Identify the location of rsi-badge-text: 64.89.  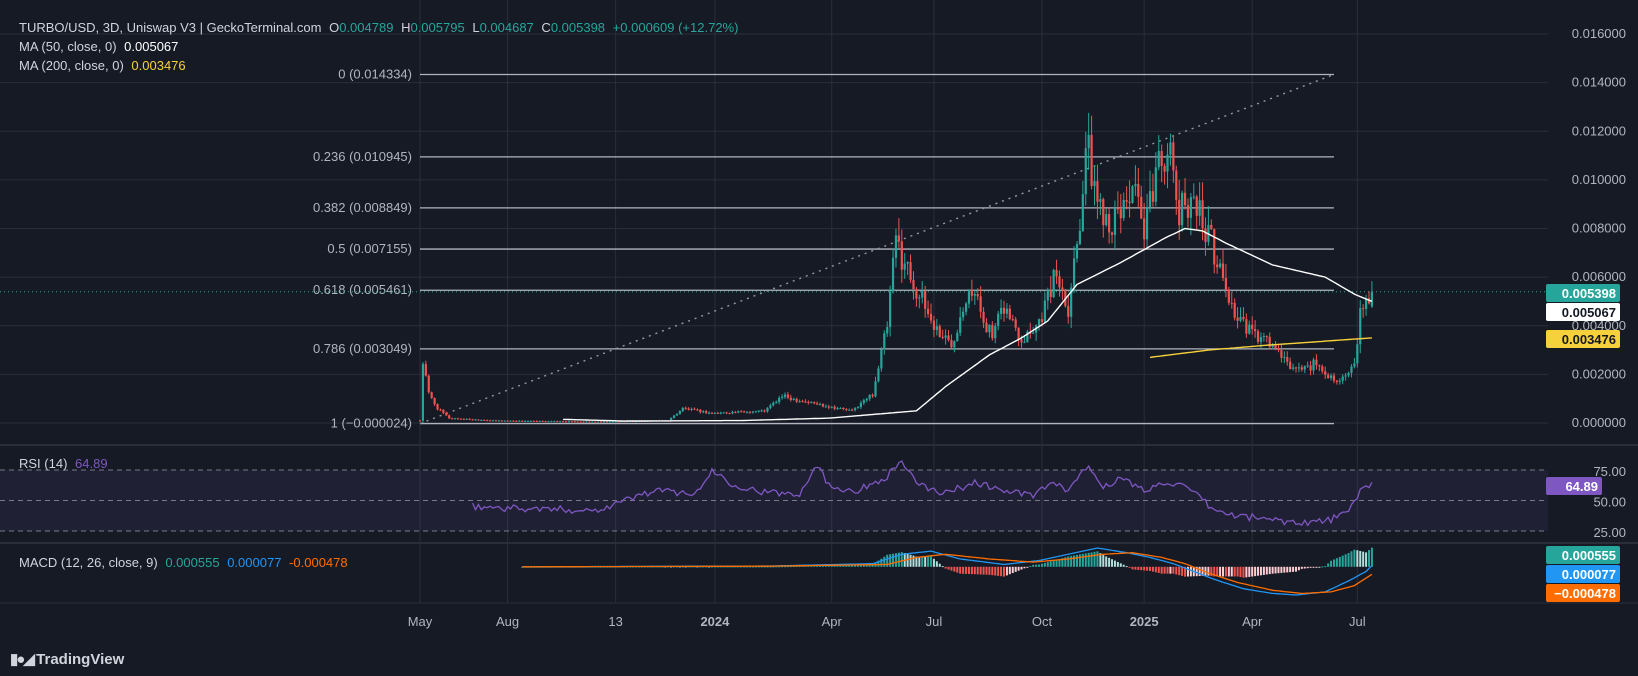
(1581, 486).